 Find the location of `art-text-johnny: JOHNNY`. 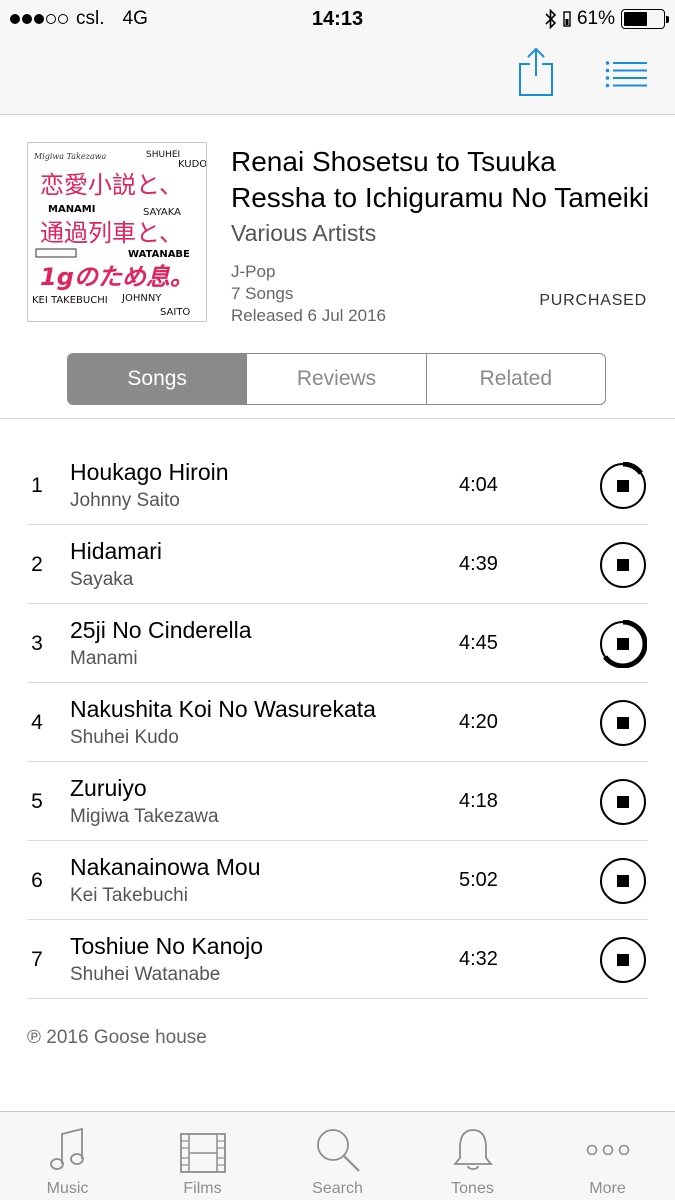

art-text-johnny: JOHNNY is located at coordinates (141, 298).